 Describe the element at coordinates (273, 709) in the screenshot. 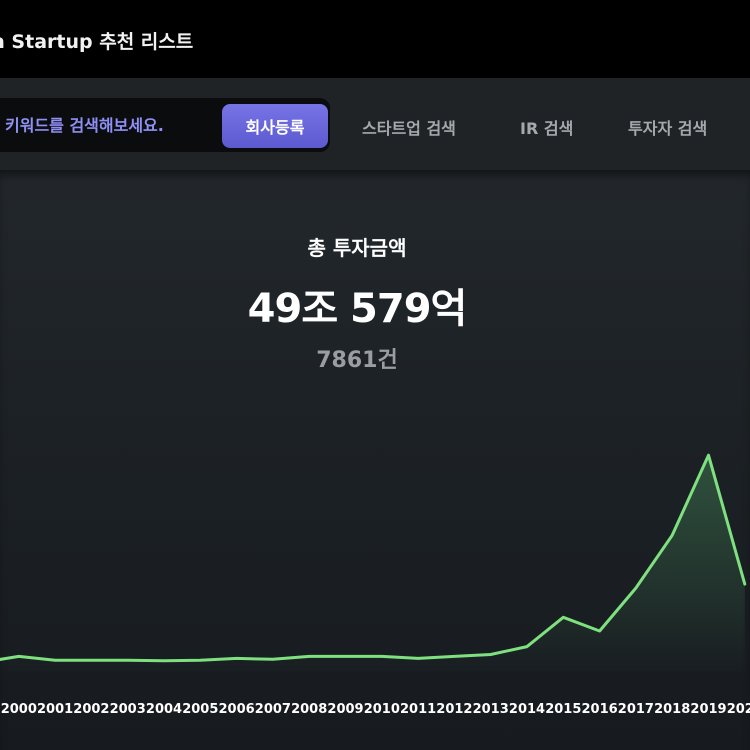

I see `x-tick-label: 2007` at that location.